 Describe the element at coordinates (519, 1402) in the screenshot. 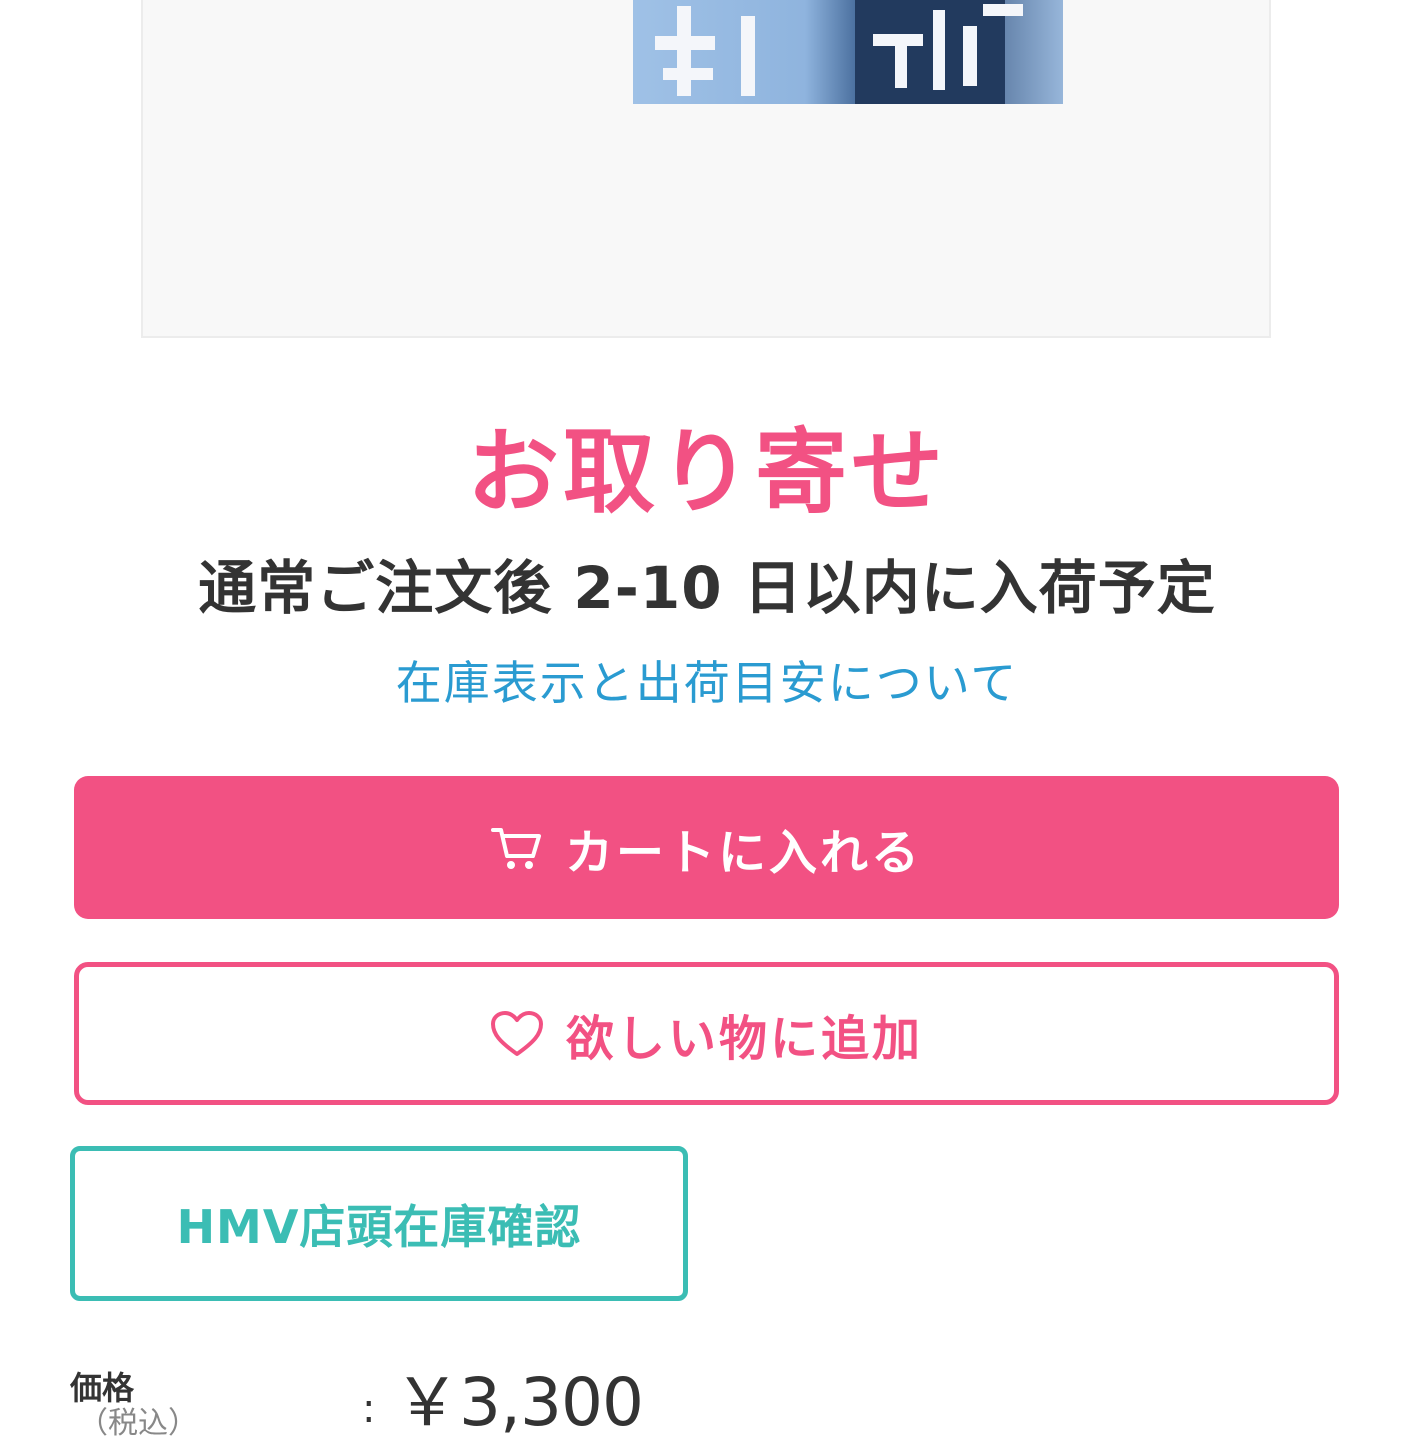

I see `price-value: ￥3,300` at that location.